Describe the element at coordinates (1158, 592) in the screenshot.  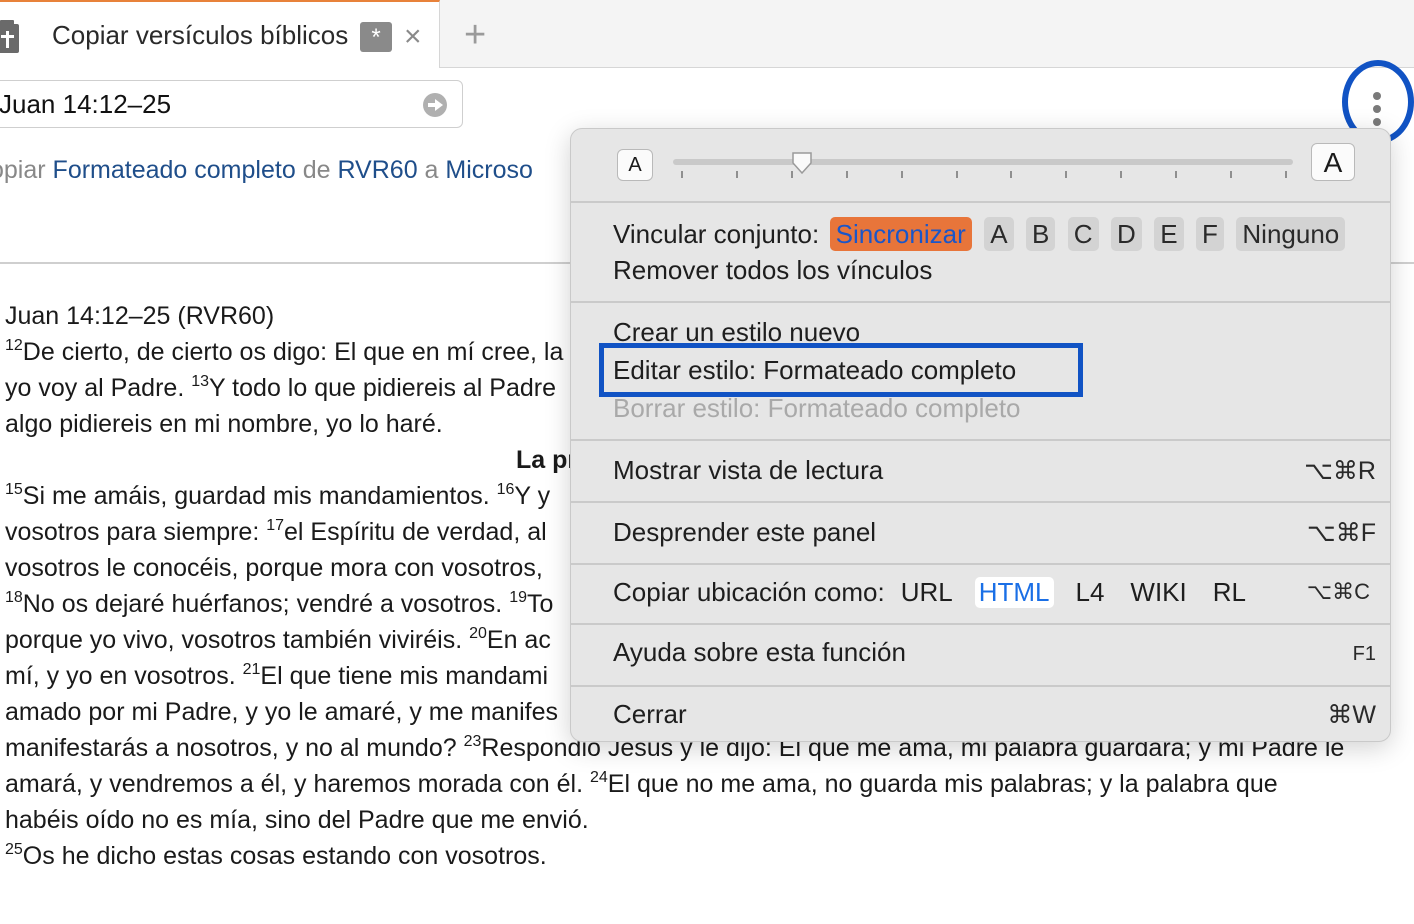
I see `format-wiki: WIKI` at that location.